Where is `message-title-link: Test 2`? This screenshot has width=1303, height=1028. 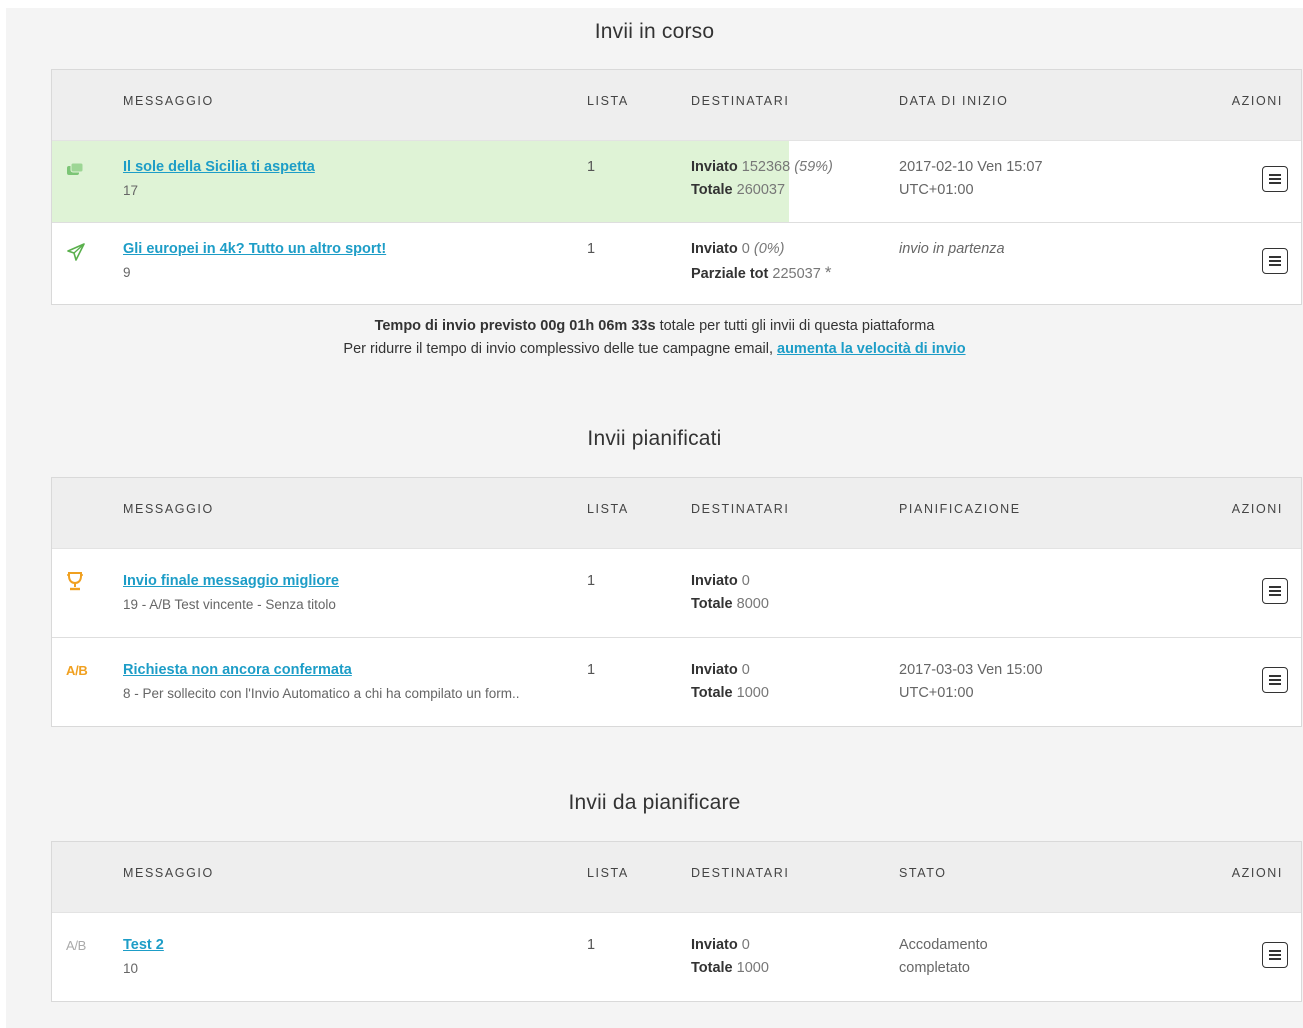
message-title-link: Test 2 is located at coordinates (143, 945).